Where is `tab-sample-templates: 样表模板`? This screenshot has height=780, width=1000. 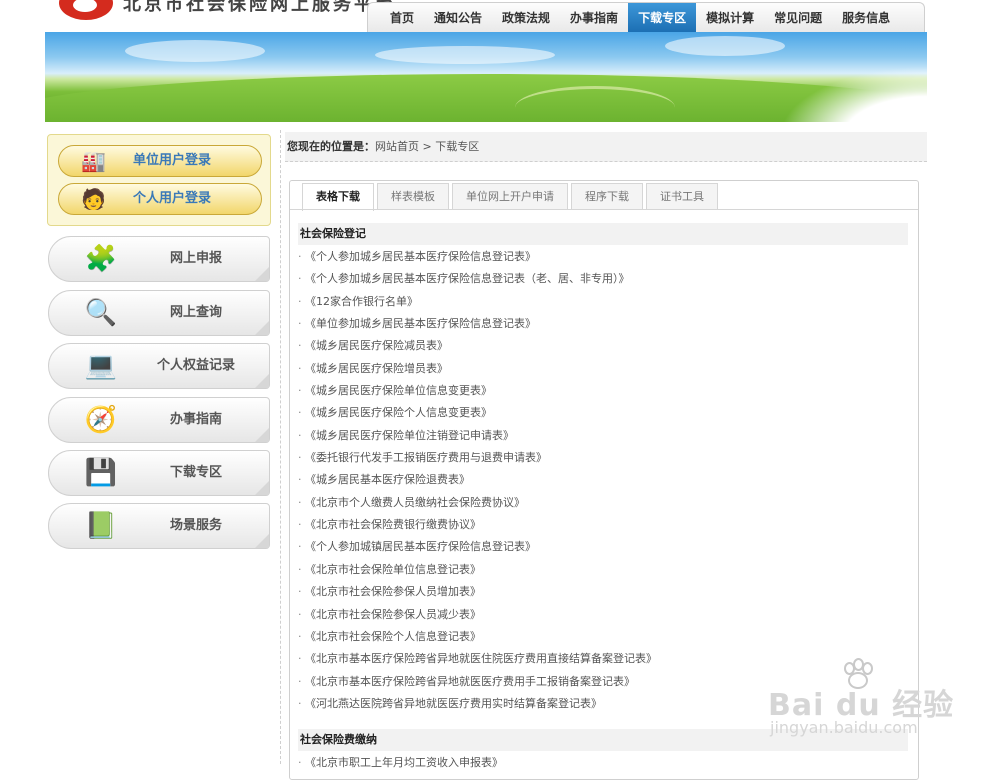
tab-sample-templates: 样表模板 is located at coordinates (413, 196).